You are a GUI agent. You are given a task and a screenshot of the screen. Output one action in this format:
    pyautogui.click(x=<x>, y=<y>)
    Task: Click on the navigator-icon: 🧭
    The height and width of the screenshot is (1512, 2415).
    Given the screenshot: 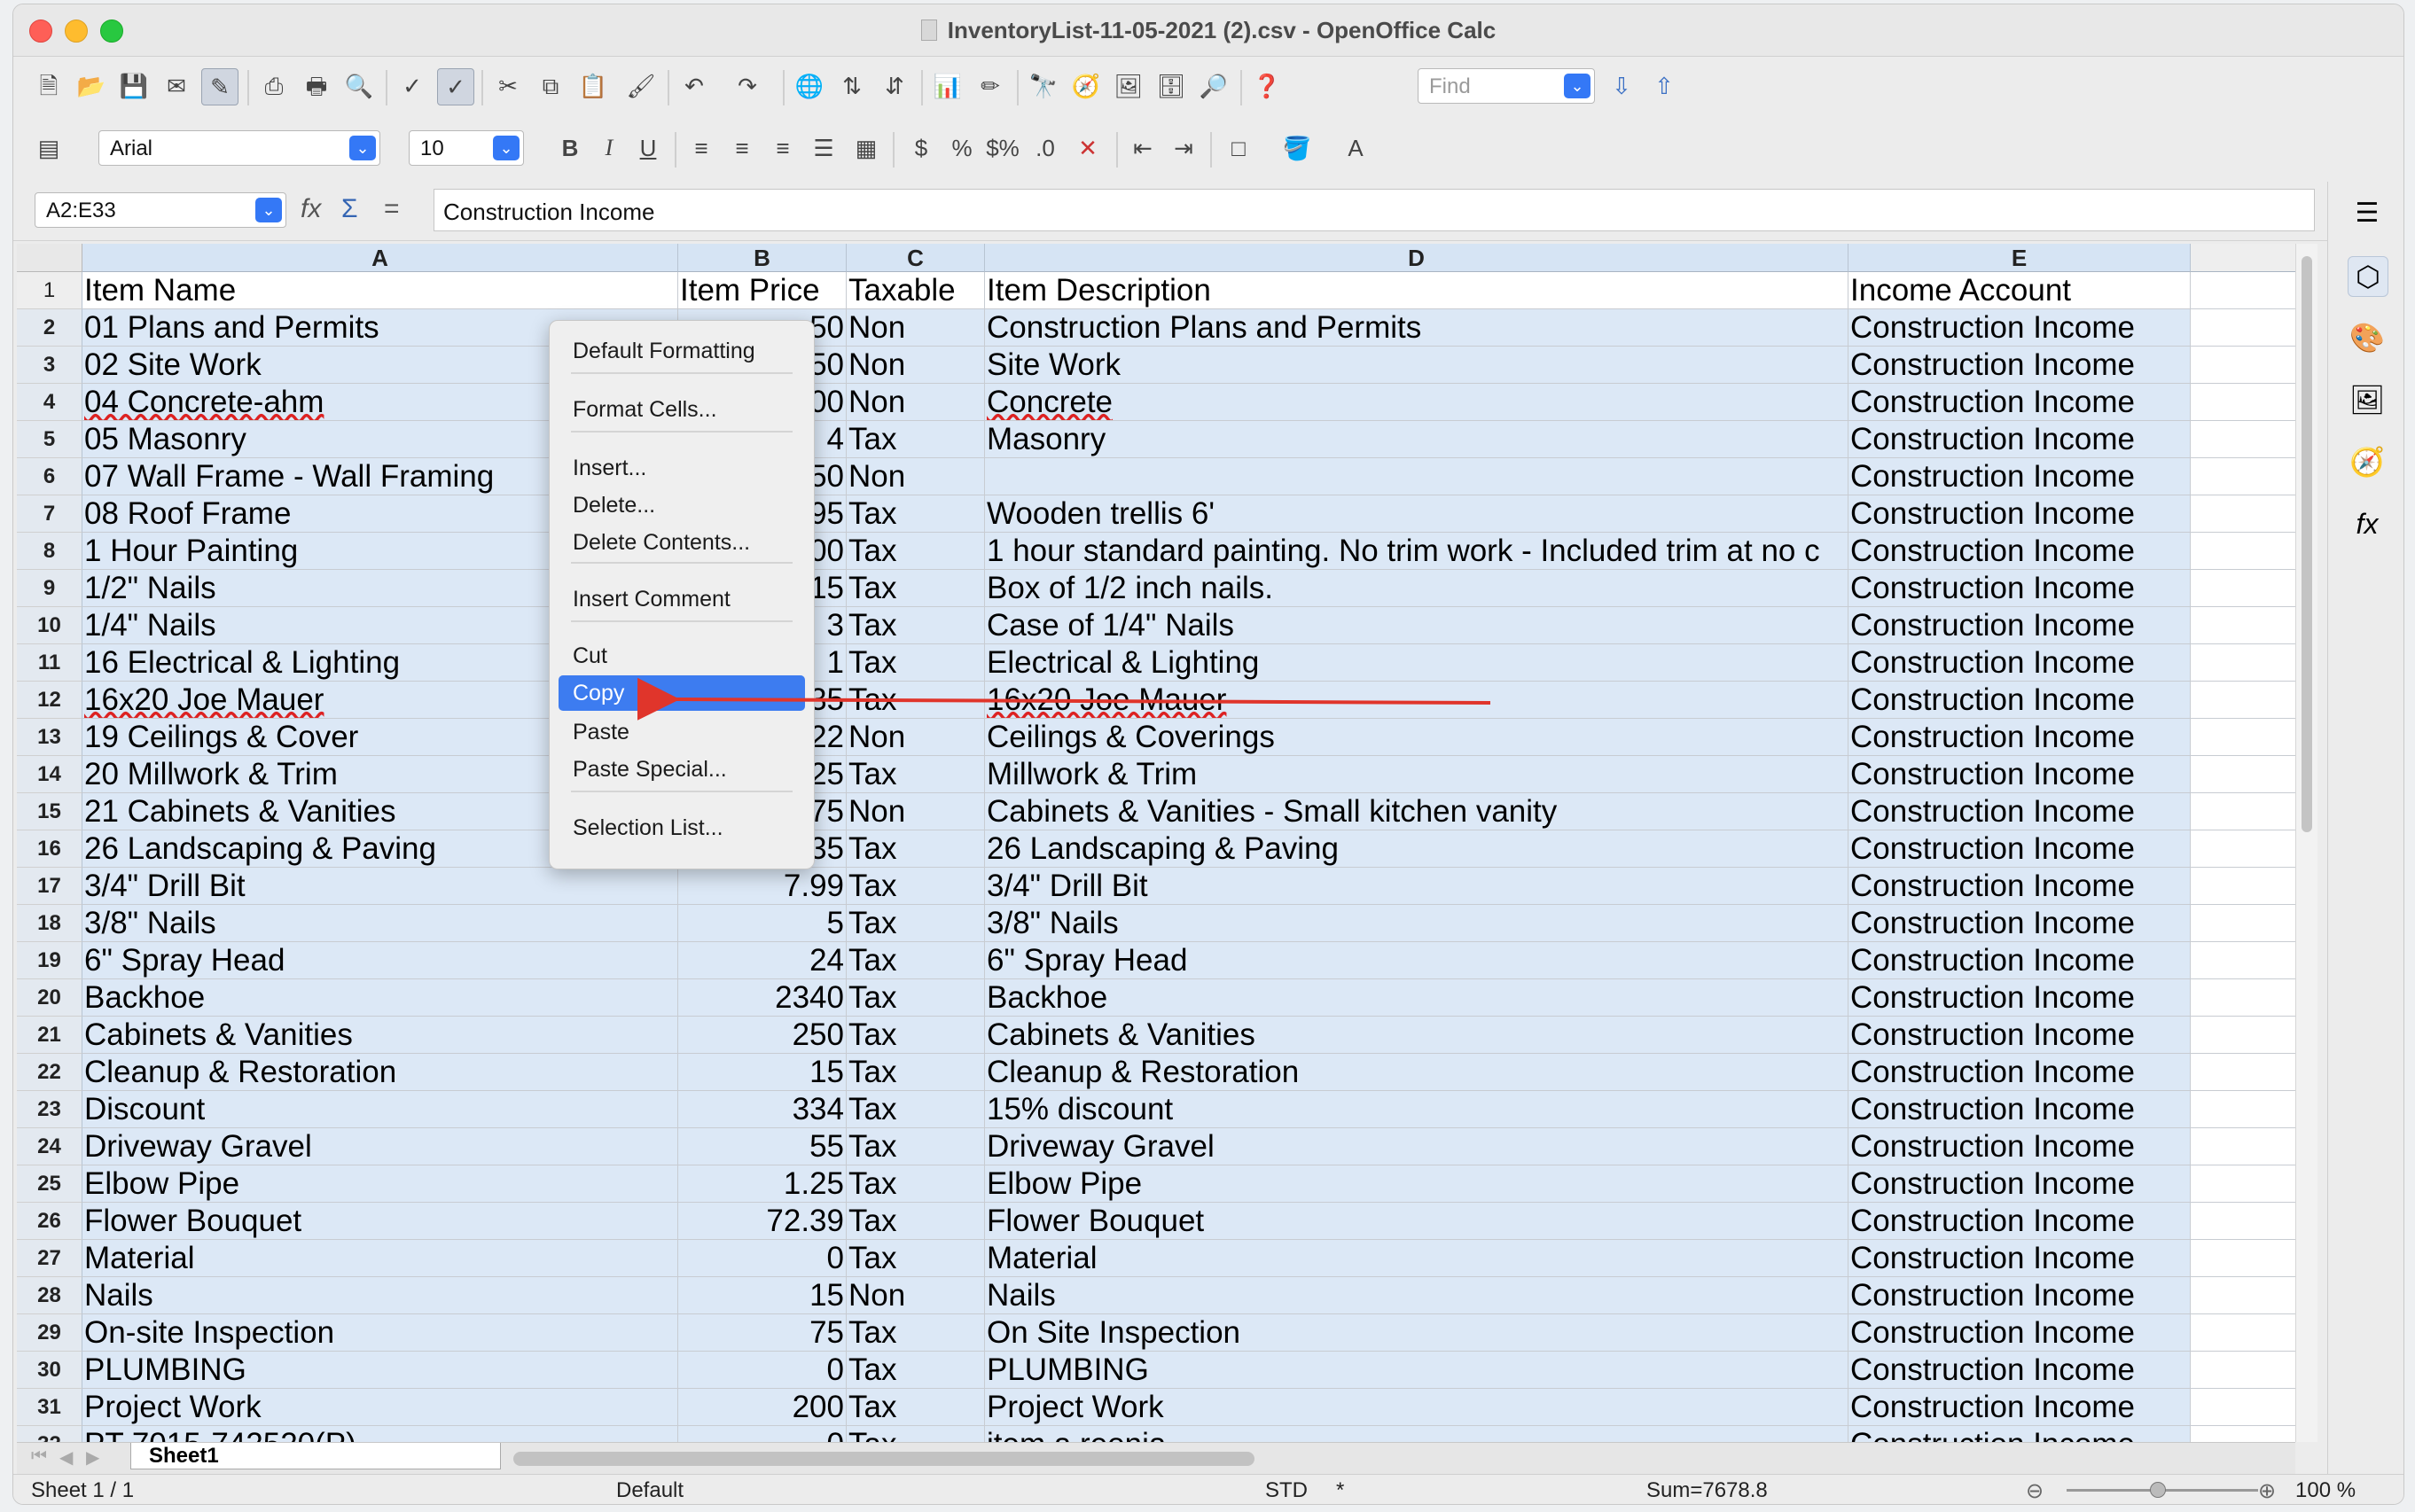 What is the action you would take?
    pyautogui.click(x=1086, y=86)
    